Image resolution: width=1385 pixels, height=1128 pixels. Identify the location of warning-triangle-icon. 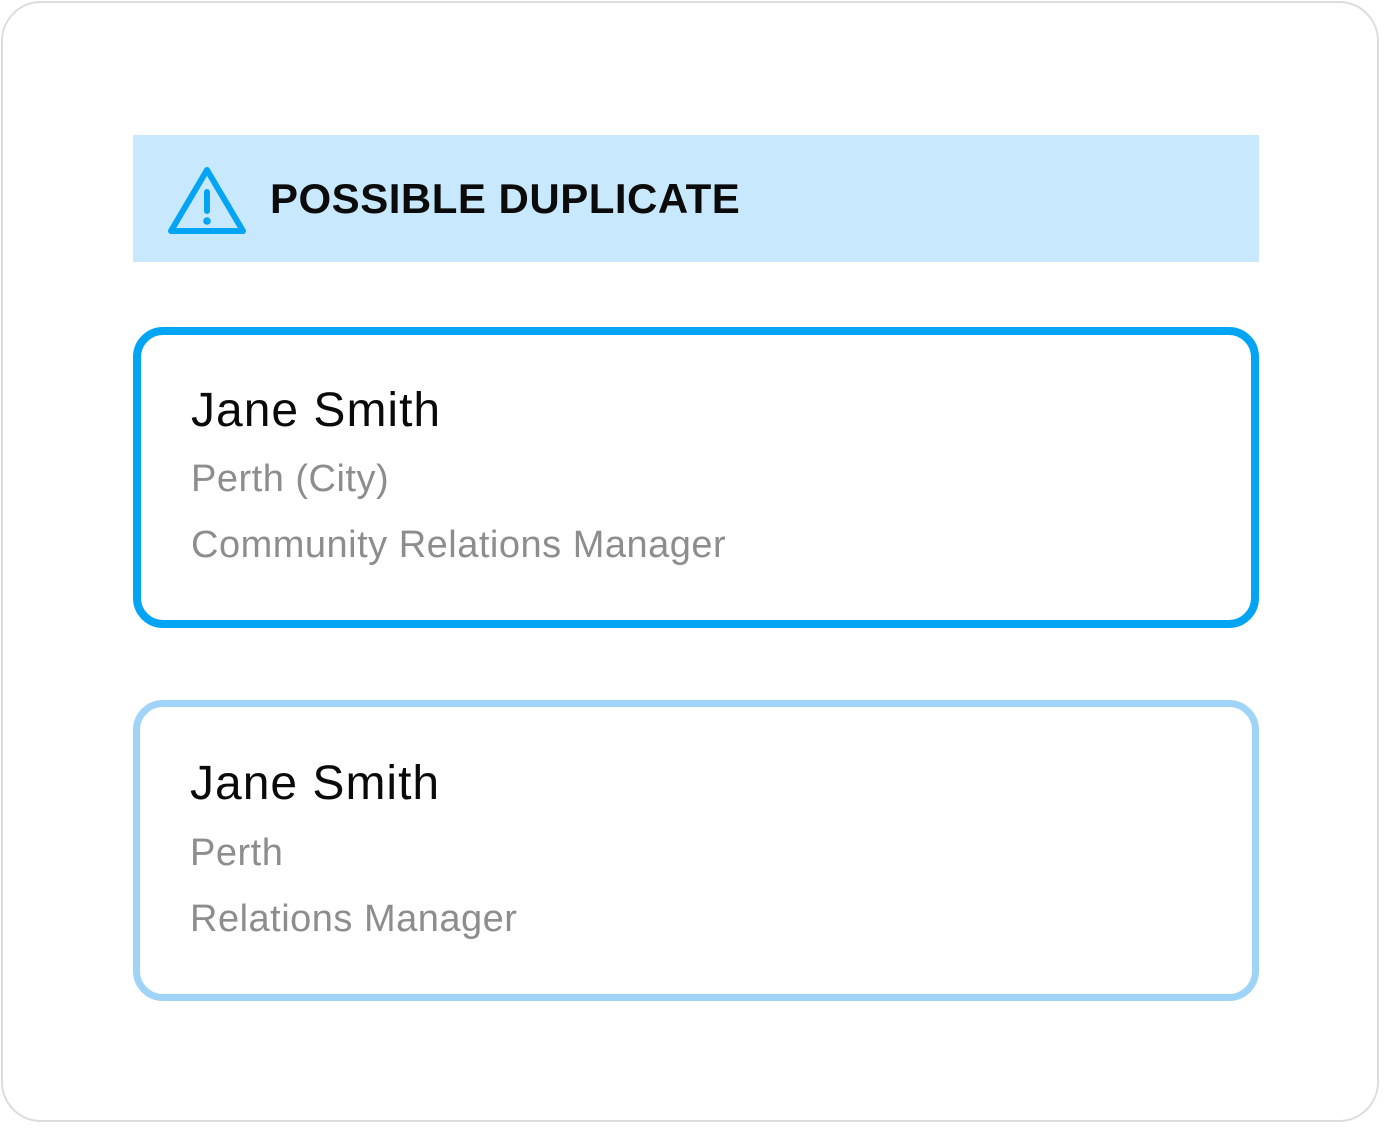
(207, 201).